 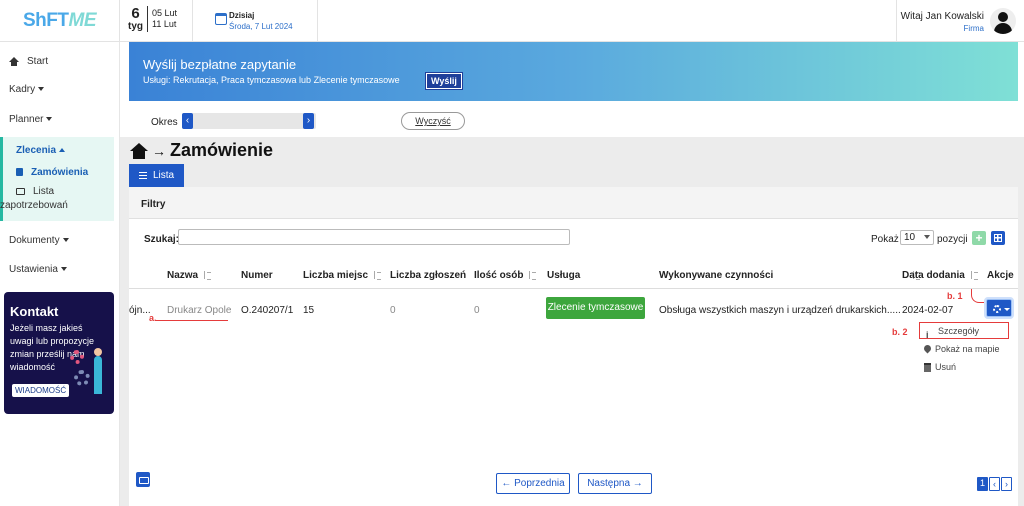 What do you see at coordinates (57, 179) in the screenshot?
I see `sidebar-group-zlecenia: Zlecenia Zamówienia Lista zapotrzebowań` at bounding box center [57, 179].